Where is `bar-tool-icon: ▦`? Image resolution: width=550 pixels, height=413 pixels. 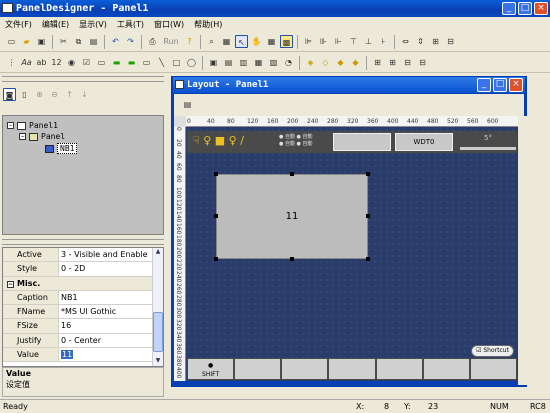 bar-tool-icon: ▦ is located at coordinates (258, 62).